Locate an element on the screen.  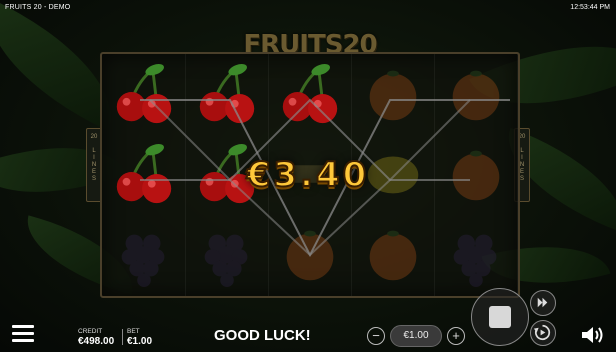
increase-bet-button: + is located at coordinates (456, 336).